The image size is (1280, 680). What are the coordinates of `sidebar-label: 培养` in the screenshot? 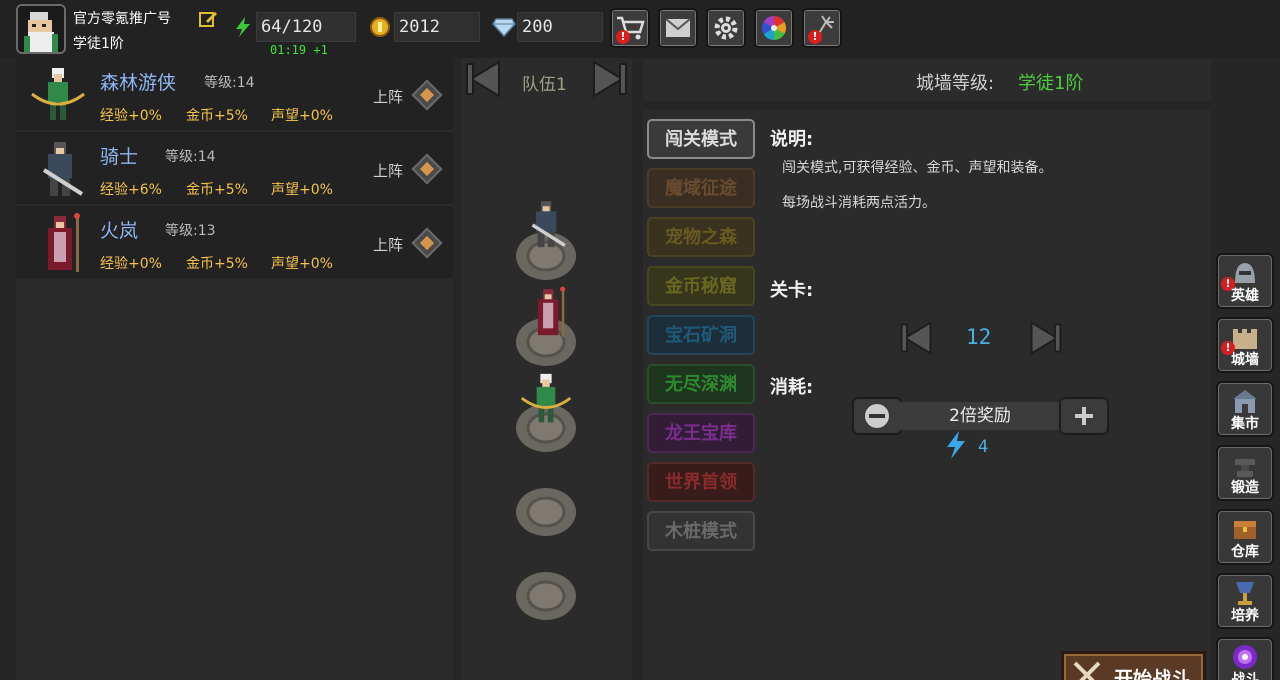 It's located at (1245, 616).